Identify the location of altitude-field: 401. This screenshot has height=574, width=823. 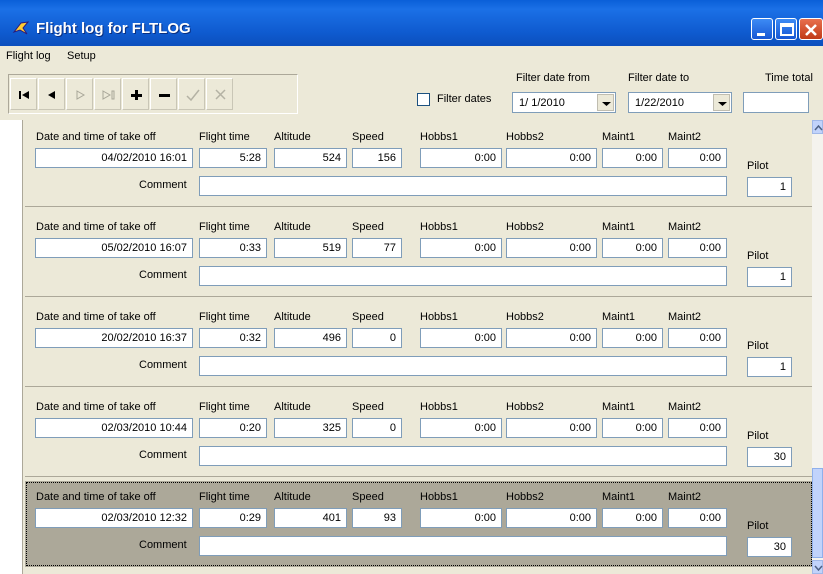
(310, 518).